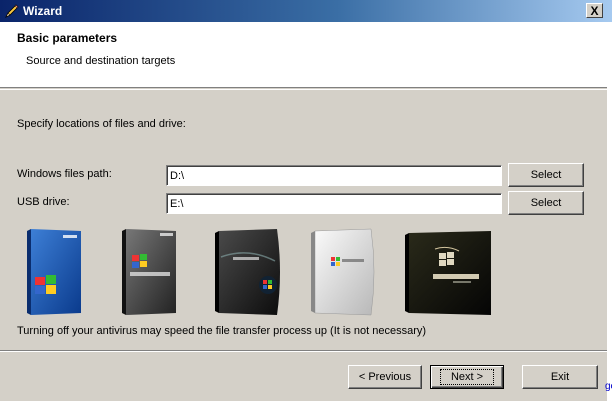  What do you see at coordinates (12, 11) in the screenshot?
I see `pencil-icon` at bounding box center [12, 11].